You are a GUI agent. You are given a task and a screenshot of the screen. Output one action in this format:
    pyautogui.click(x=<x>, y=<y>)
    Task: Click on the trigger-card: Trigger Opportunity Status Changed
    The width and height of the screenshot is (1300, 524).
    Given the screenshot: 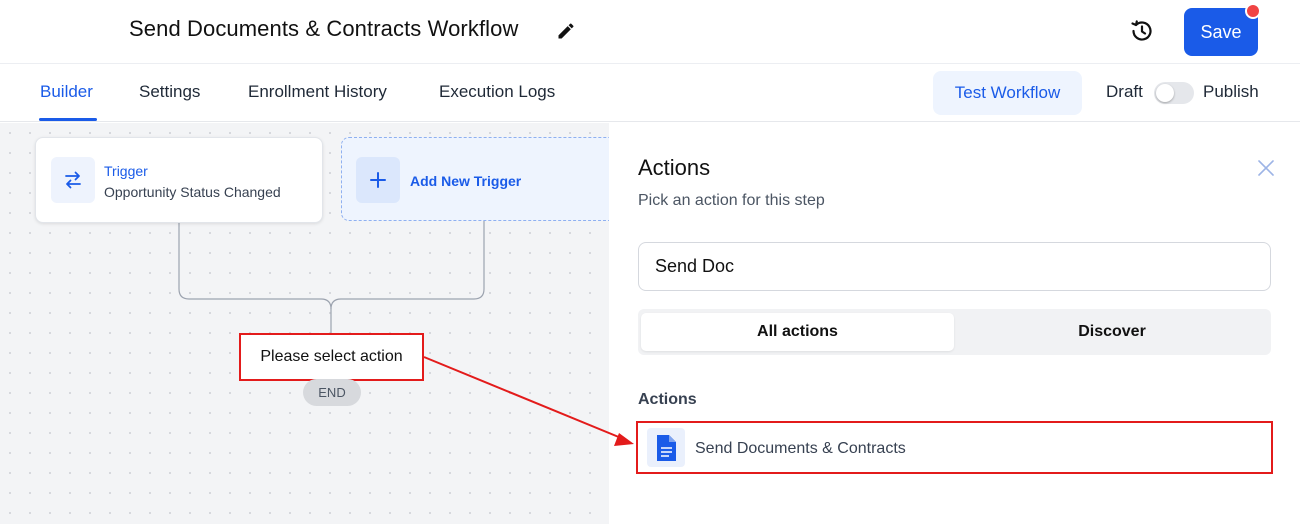 What is the action you would take?
    pyautogui.click(x=179, y=180)
    